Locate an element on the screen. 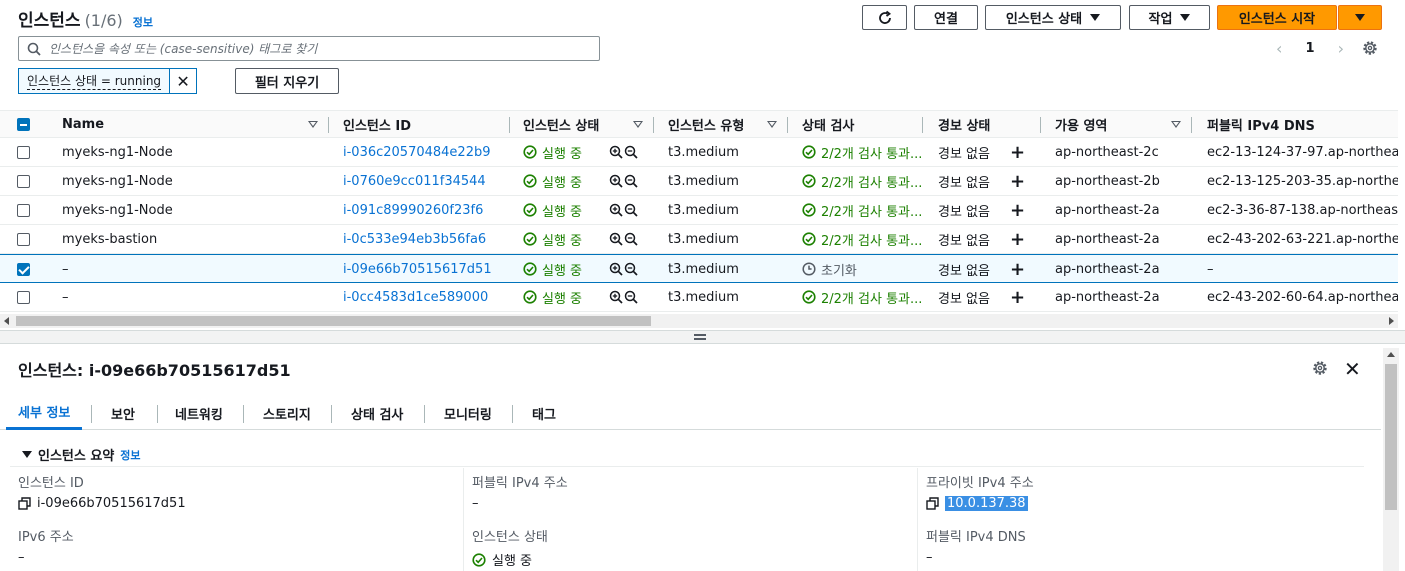  vertical-scrollbar is located at coordinates (1391, 459).